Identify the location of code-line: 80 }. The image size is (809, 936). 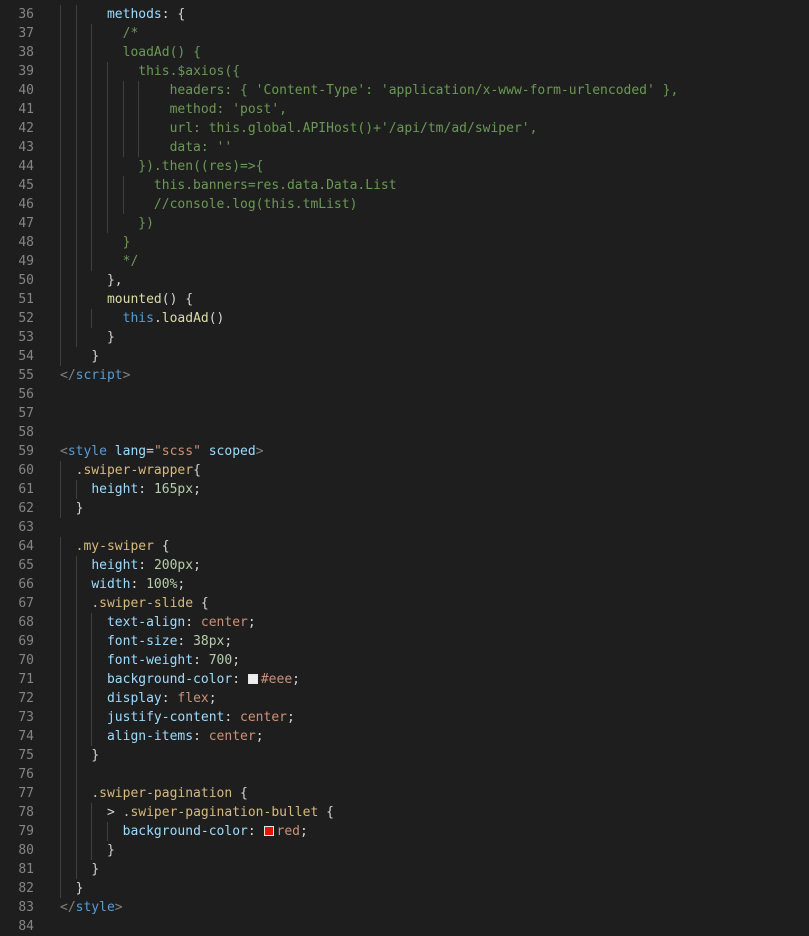
(404, 850).